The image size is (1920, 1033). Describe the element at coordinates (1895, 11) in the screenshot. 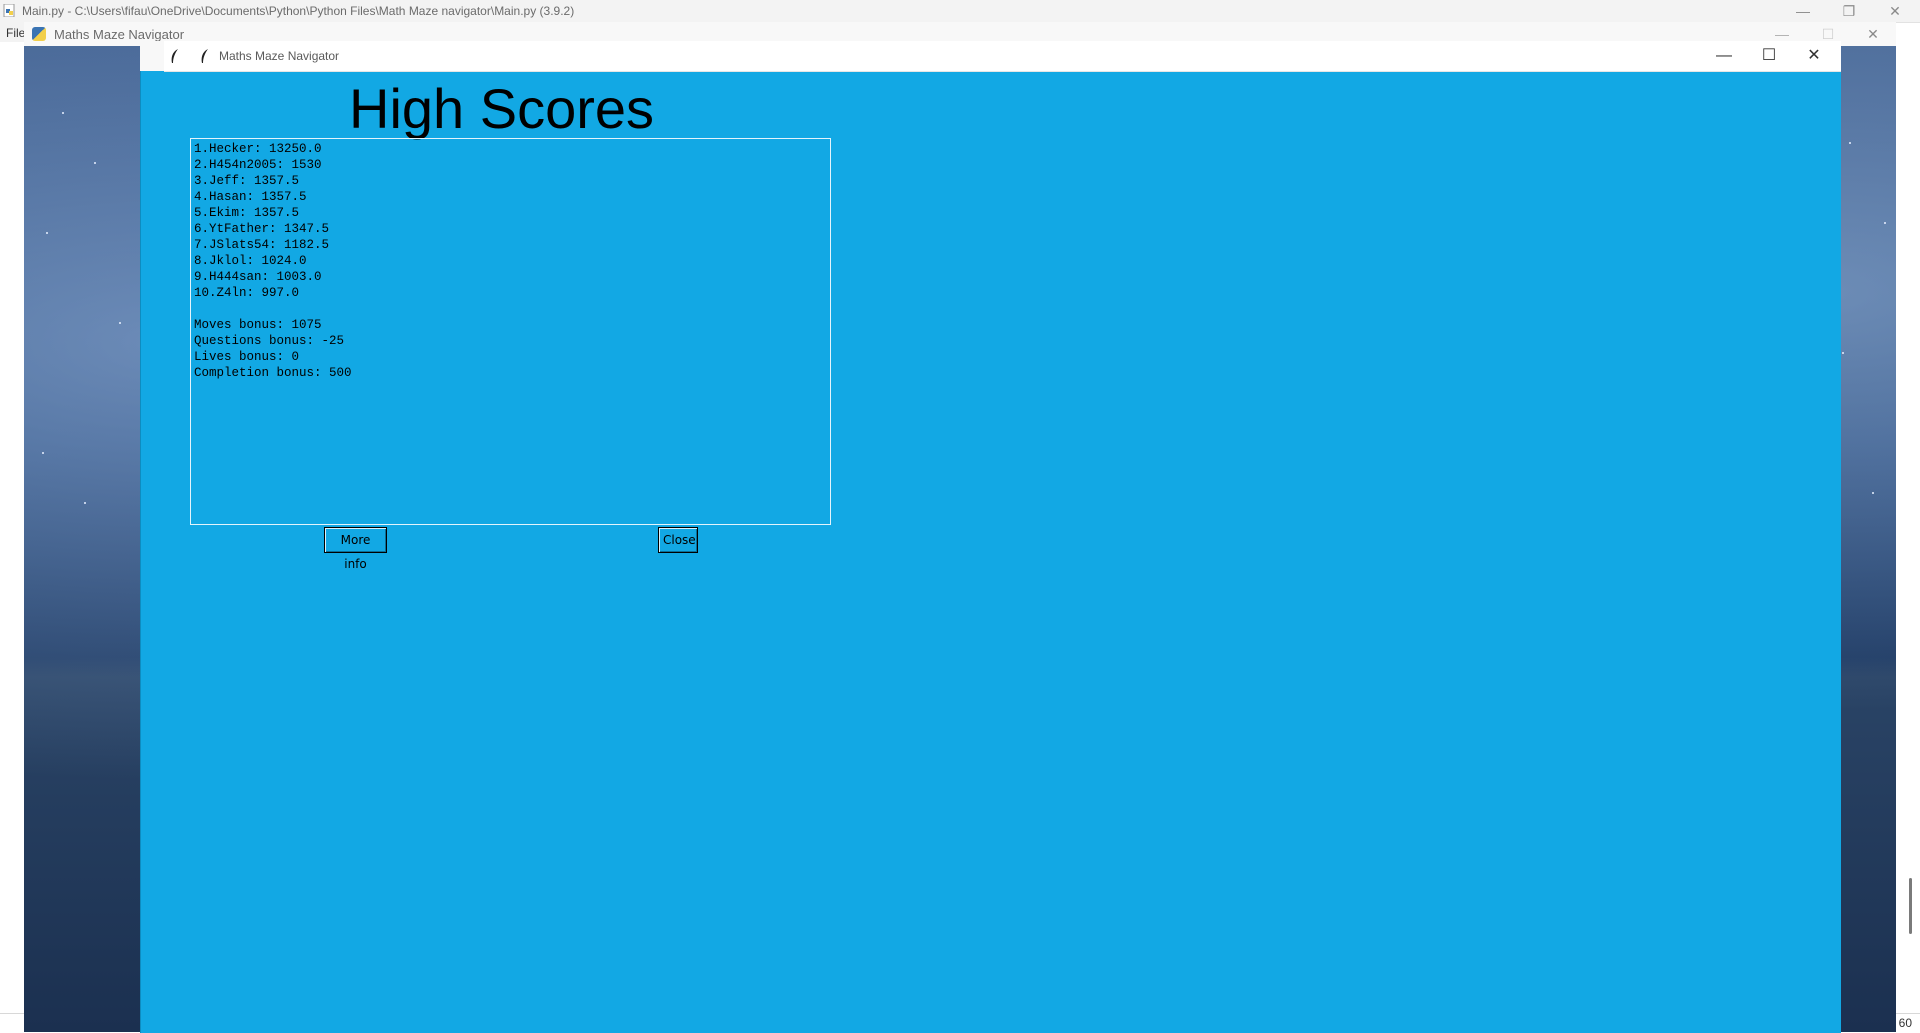

I see `idle-close-button: ✕` at that location.